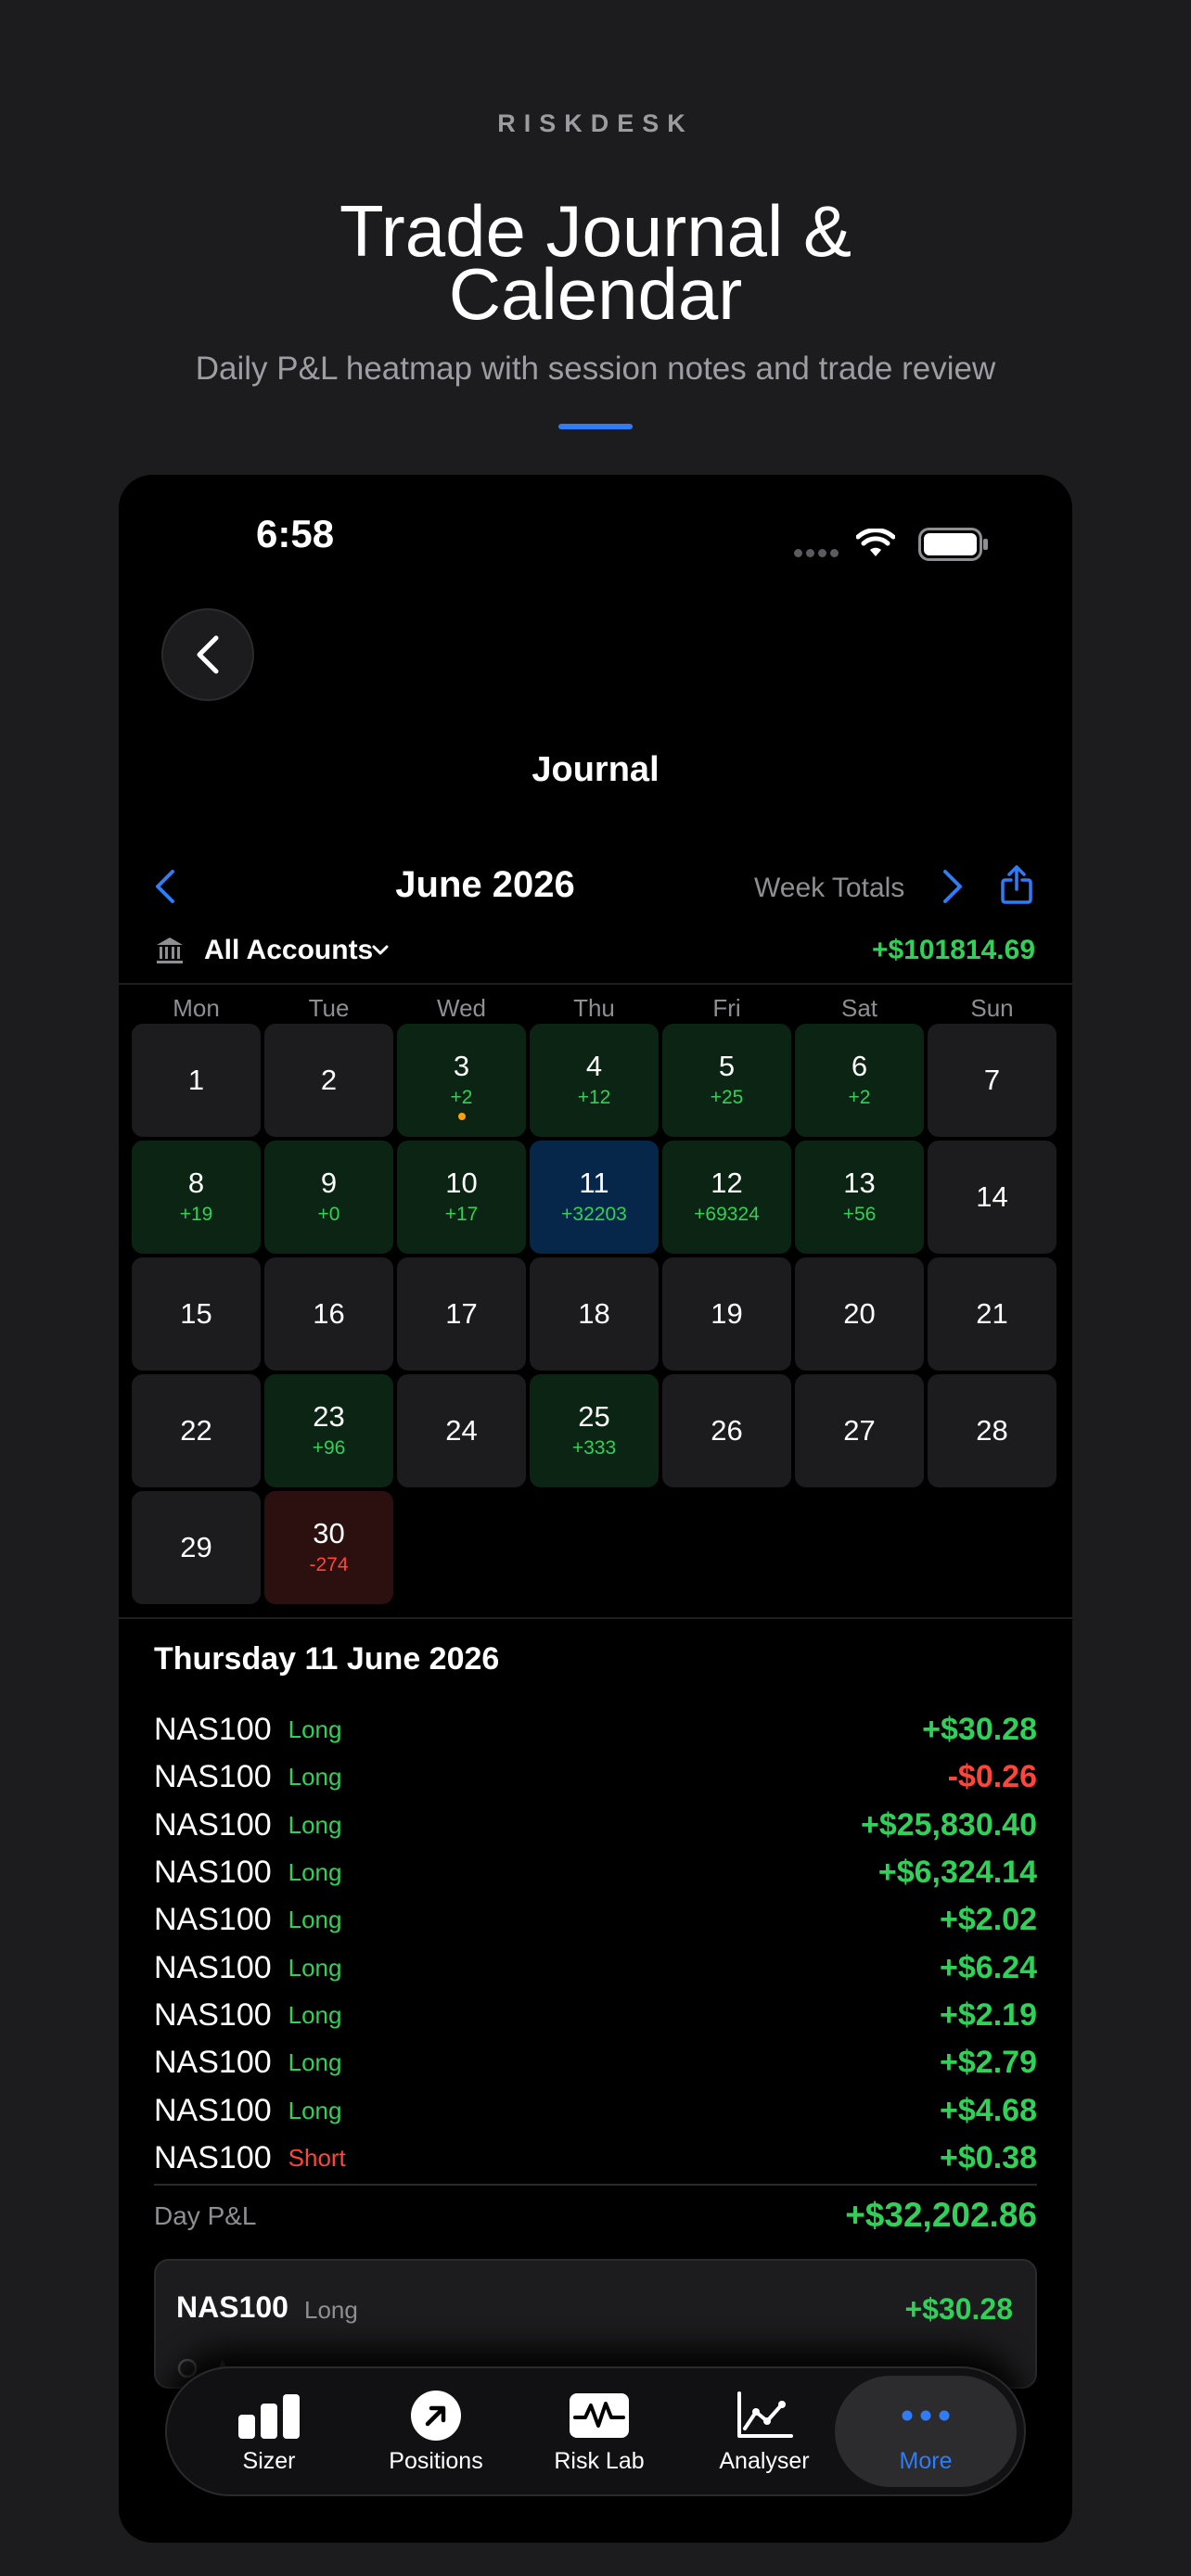 The width and height of the screenshot is (1191, 2576). Describe the element at coordinates (988, 1920) in the screenshot. I see `trade-amount: +$2.02` at that location.